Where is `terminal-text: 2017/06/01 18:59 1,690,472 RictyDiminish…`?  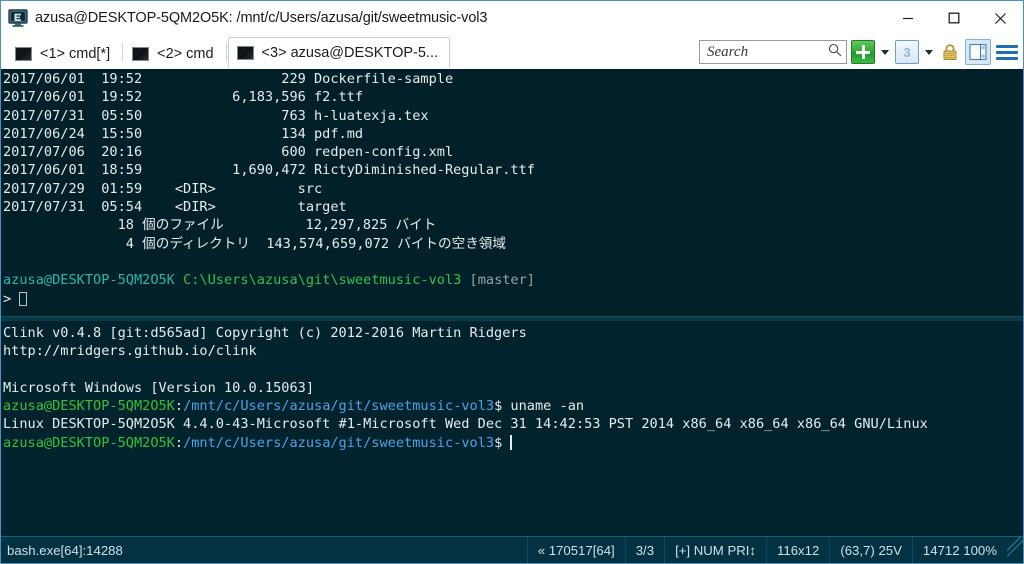 terminal-text: 2017/06/01 18:59 1,690,472 RictyDiminish… is located at coordinates (269, 170).